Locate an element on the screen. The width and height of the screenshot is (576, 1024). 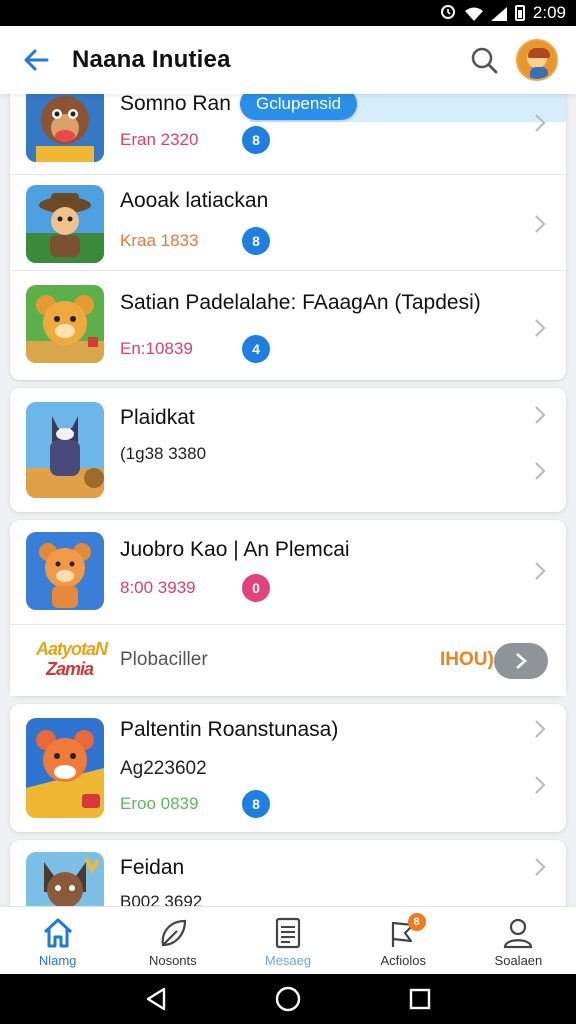
battery-icon is located at coordinates (519, 13).